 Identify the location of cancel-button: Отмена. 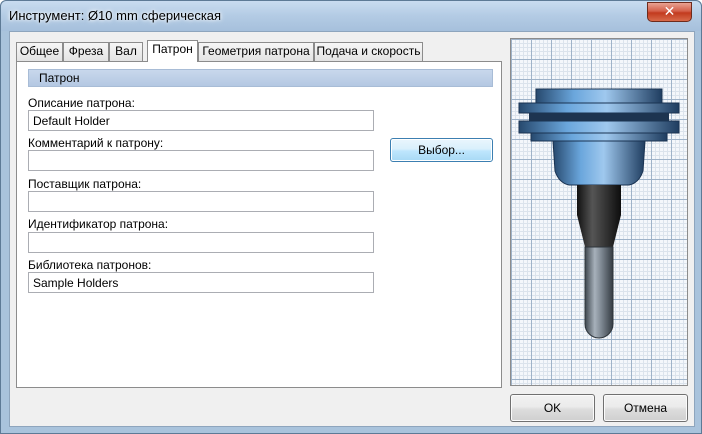
(645, 408).